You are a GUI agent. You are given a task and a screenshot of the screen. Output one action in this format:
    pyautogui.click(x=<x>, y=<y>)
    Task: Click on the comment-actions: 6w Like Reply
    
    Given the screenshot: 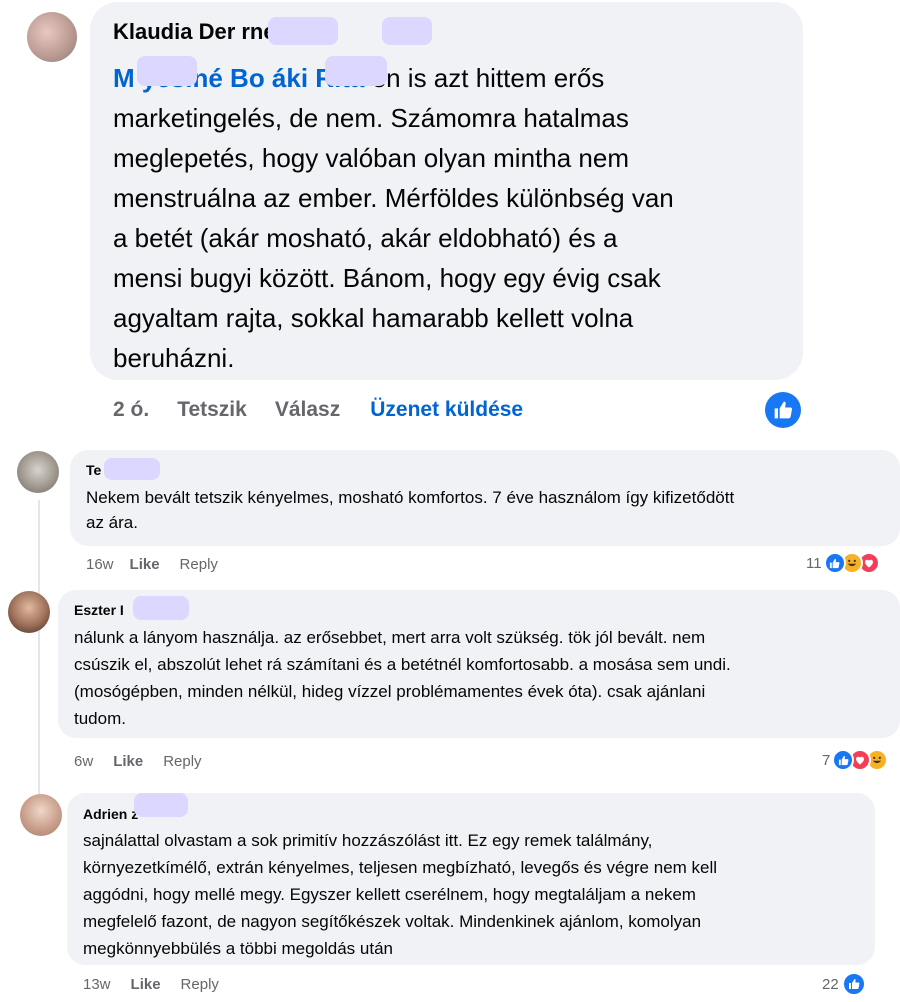 What is the action you would take?
    pyautogui.click(x=138, y=761)
    